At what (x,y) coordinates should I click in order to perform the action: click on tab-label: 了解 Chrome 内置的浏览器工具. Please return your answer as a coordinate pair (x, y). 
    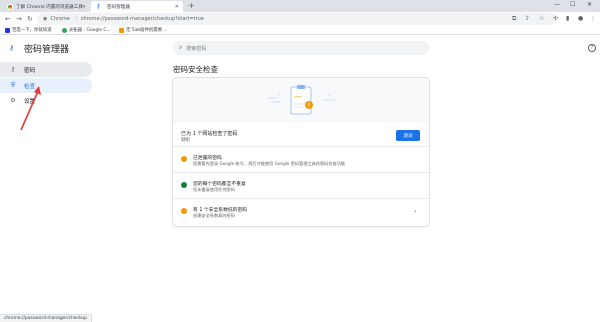
    Looking at the image, I should click on (49, 7).